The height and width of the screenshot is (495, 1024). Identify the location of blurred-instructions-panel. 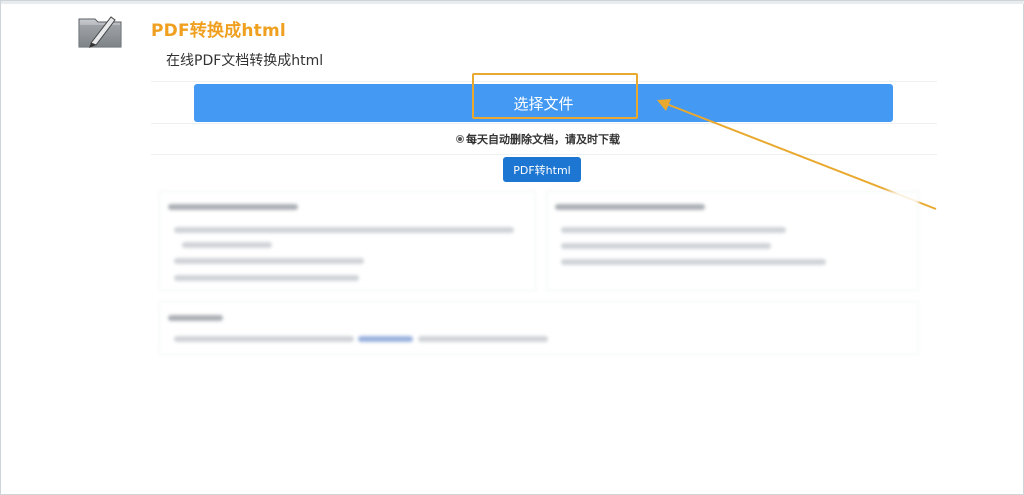
(347, 241).